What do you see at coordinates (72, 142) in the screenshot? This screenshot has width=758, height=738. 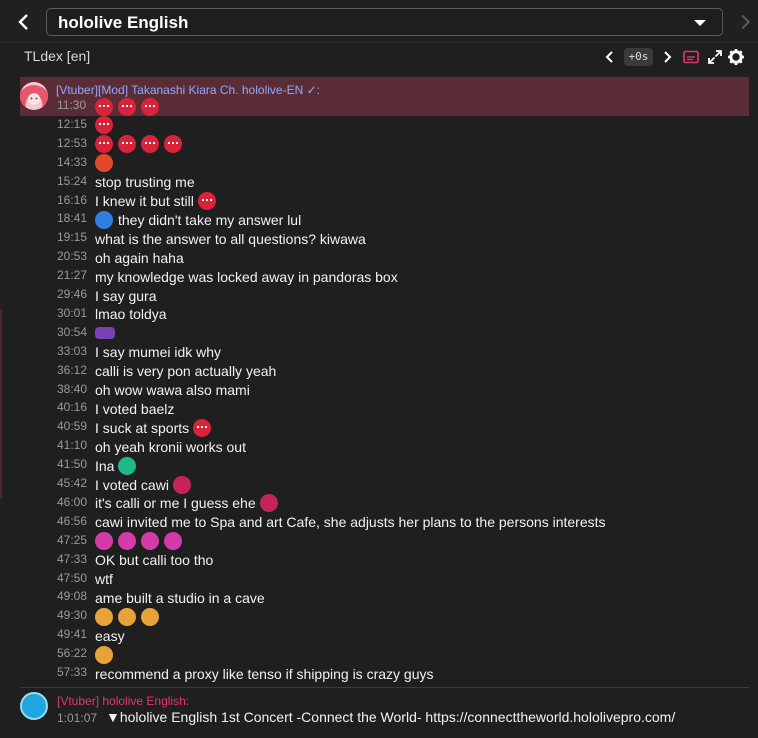 I see `message-timestamp: 12:53` at bounding box center [72, 142].